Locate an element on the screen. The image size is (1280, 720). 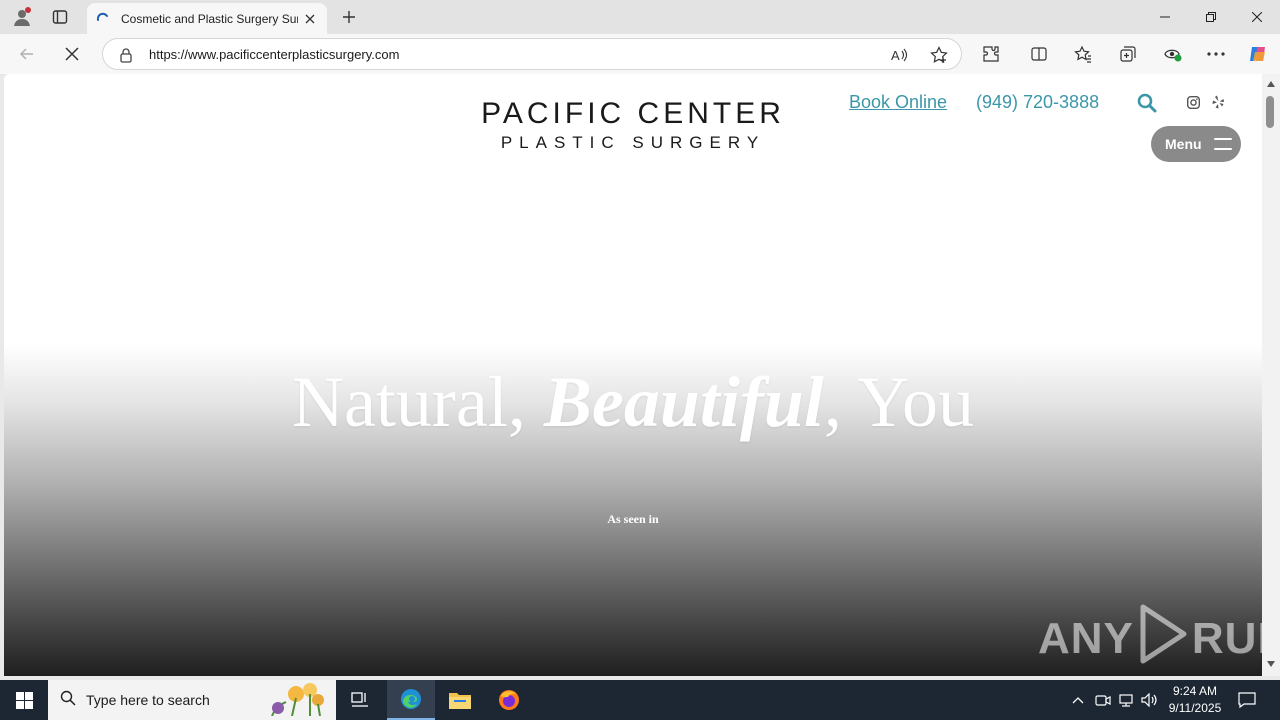
menu-button: Menu is located at coordinates (1196, 144).